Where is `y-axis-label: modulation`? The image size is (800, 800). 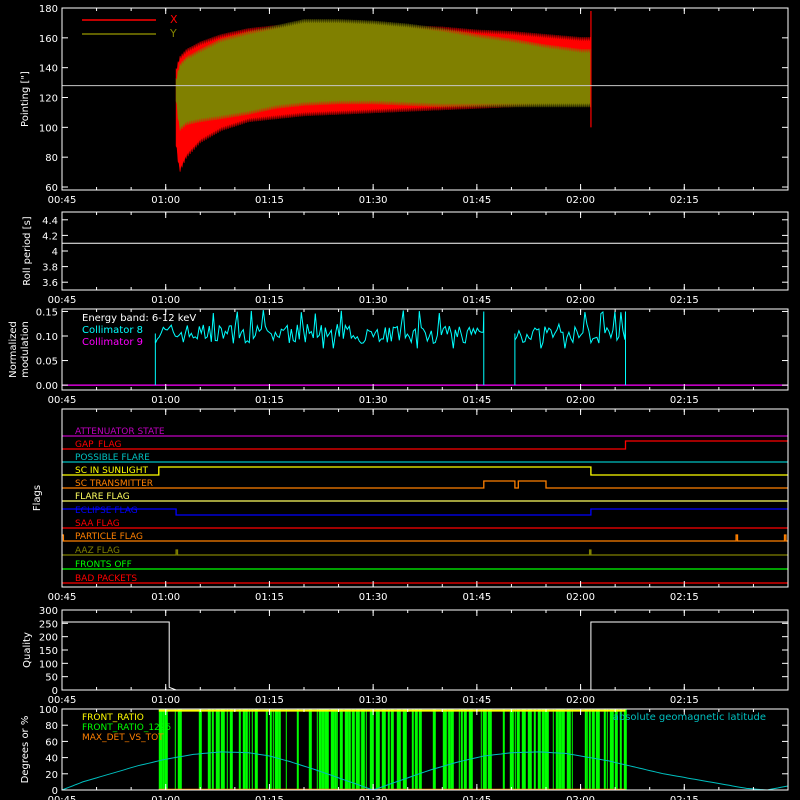
y-axis-label: modulation is located at coordinates (25, 349).